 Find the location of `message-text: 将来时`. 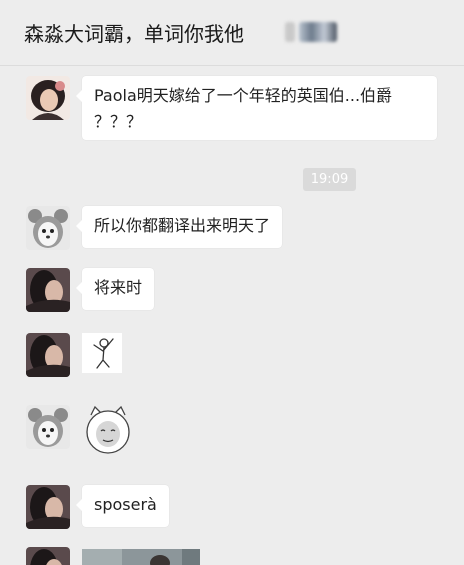

message-text: 将来时 is located at coordinates (118, 287).